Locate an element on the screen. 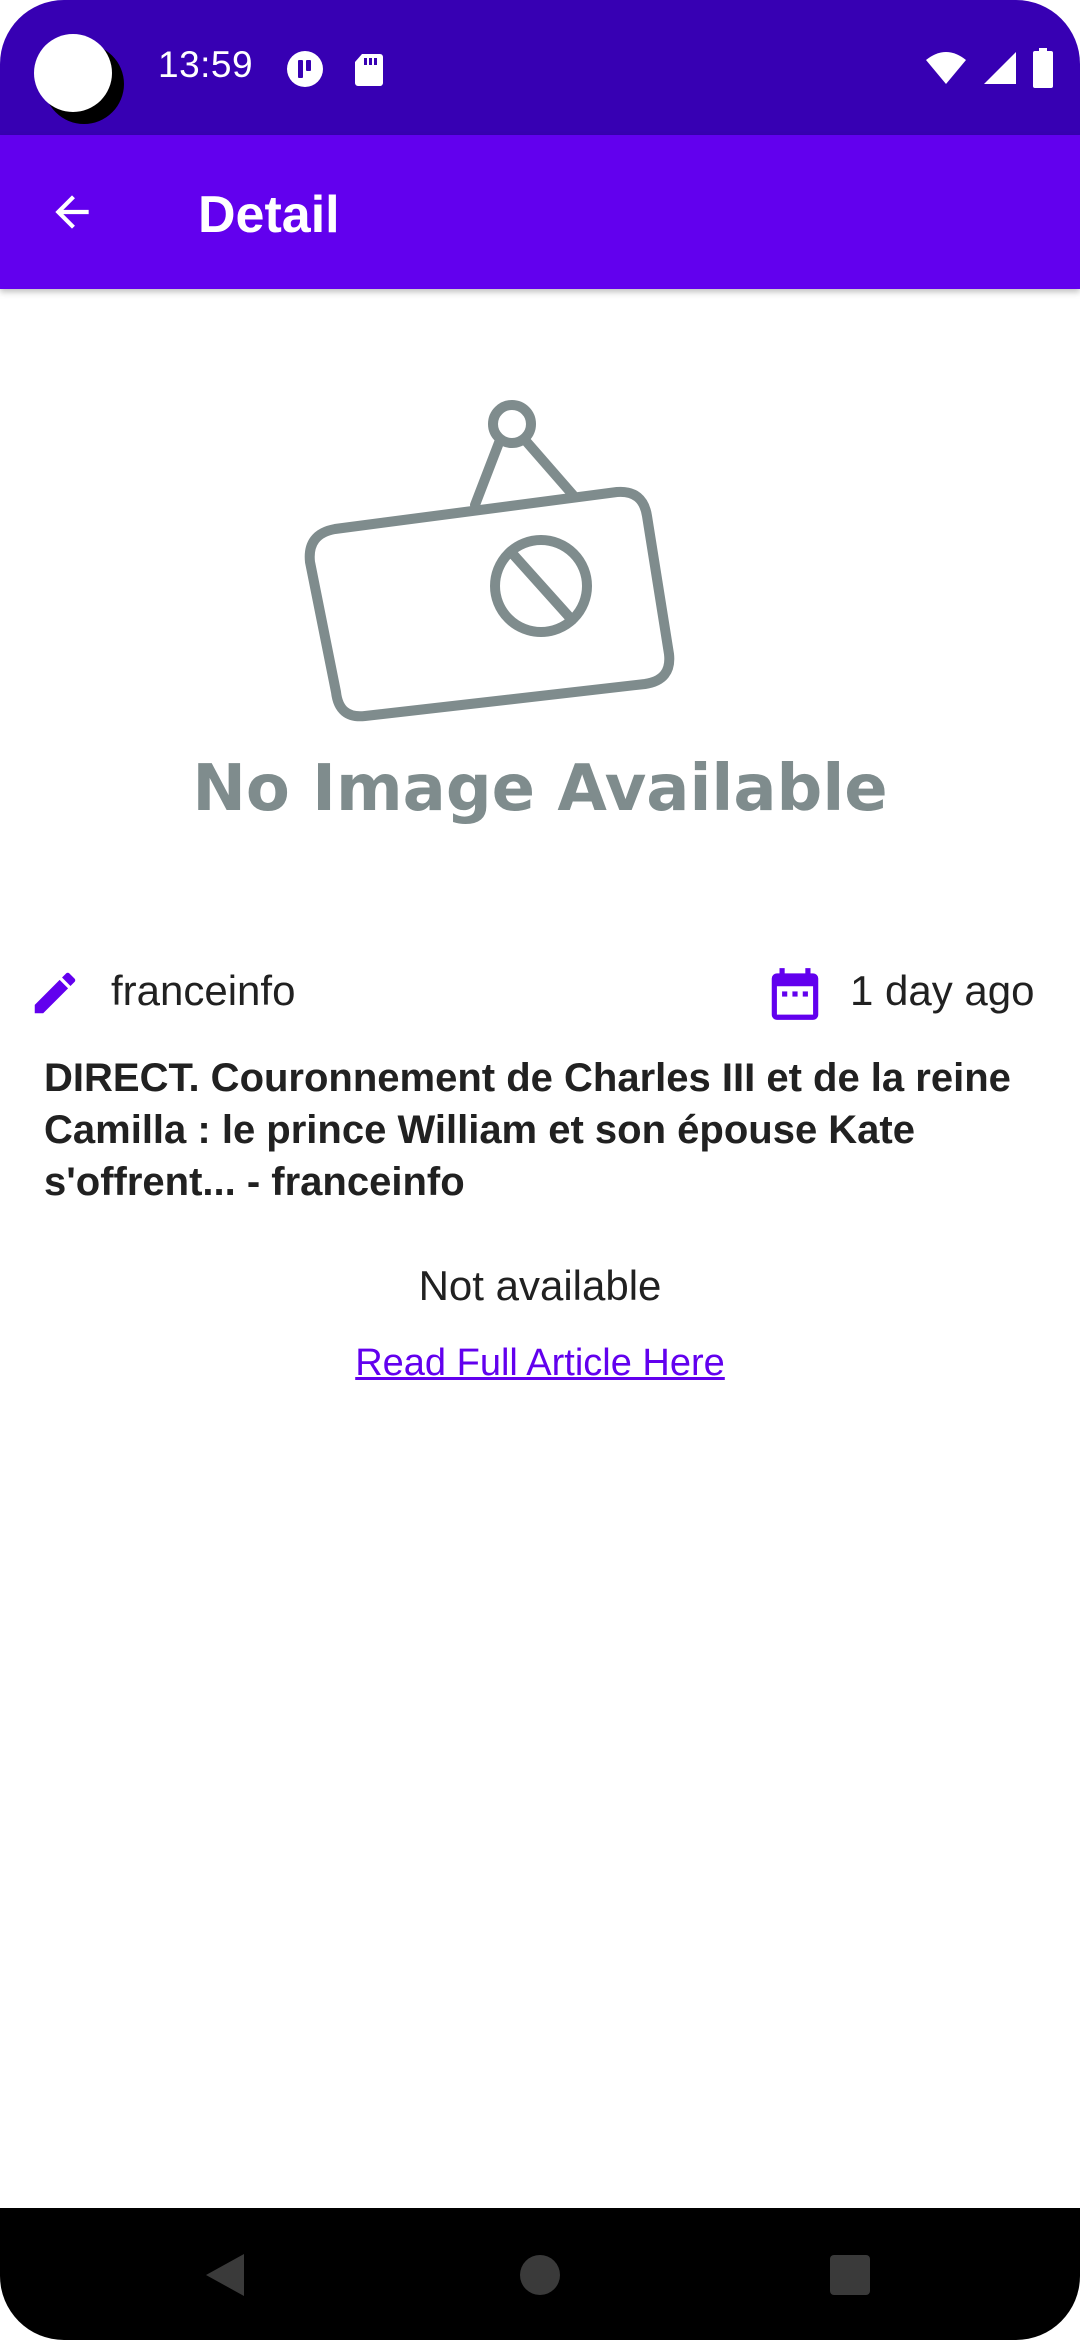  camera-cutout is located at coordinates (79, 79).